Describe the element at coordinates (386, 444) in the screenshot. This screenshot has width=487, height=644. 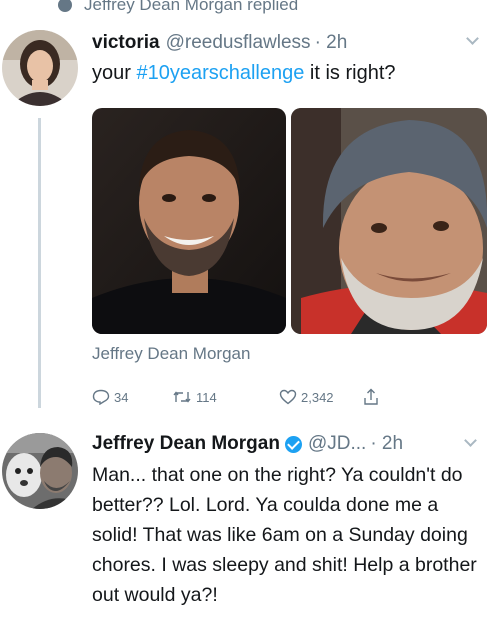
I see `tweet2-time: · 2h` at that location.